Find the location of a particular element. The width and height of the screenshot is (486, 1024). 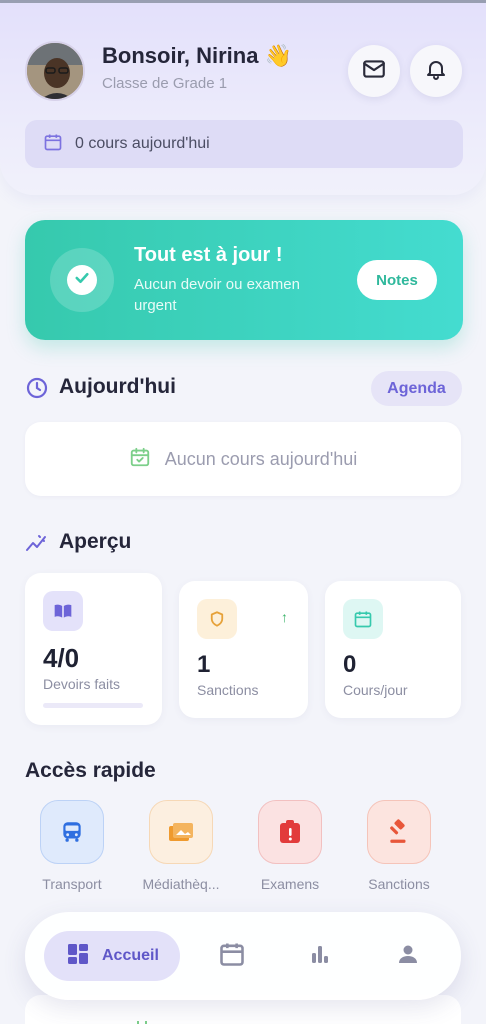

mail-button is located at coordinates (374, 71).